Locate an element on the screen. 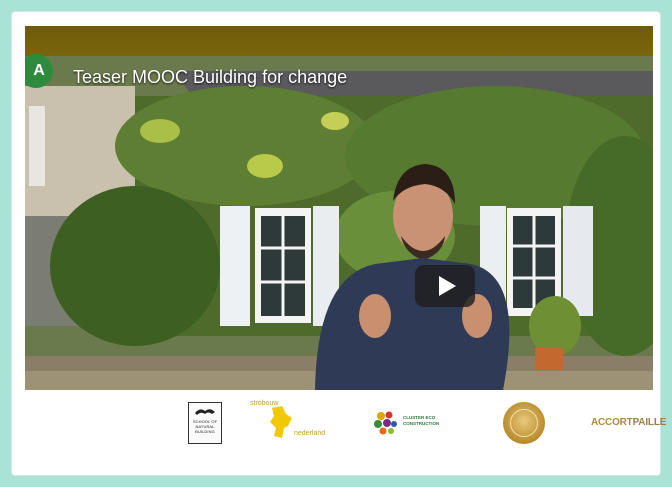  school-logo-text: SCHOOL OF NATURAL BUILDING is located at coordinates (205, 426).